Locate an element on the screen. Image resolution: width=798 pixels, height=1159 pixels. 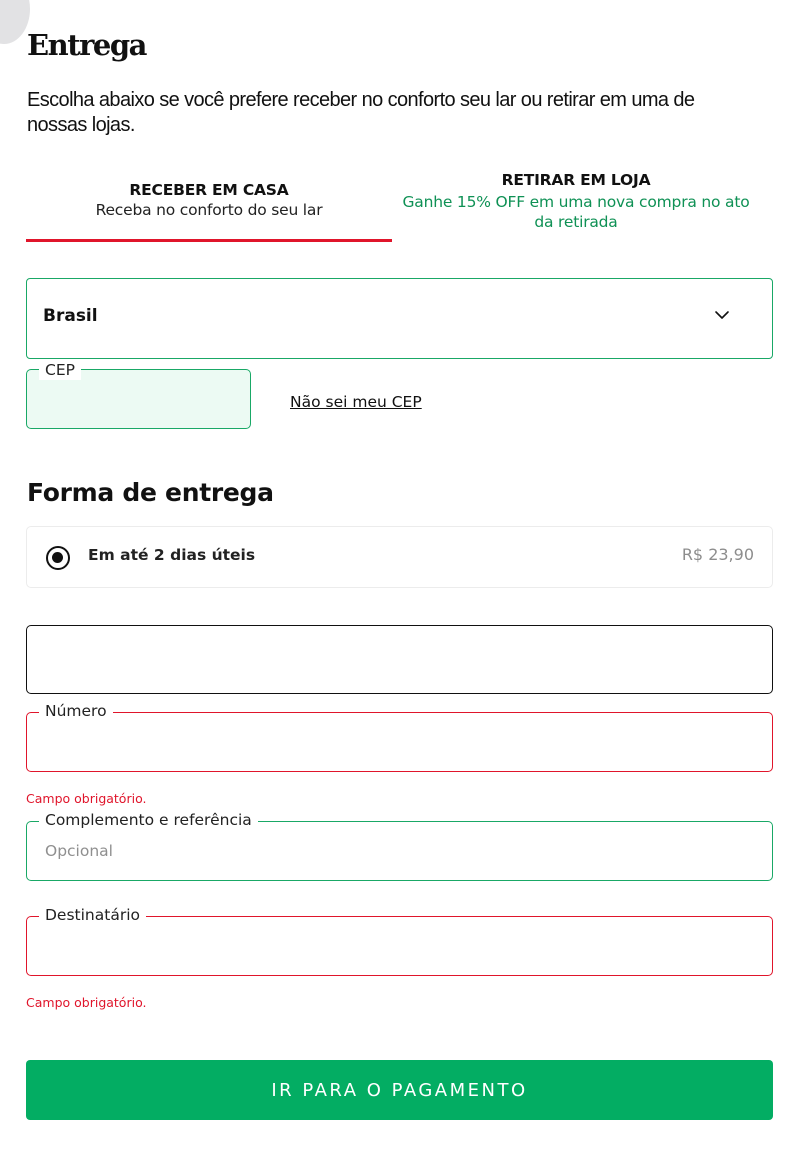
go-to-payment-button: IR PARA O PAGAMENTO is located at coordinates (399, 1090).